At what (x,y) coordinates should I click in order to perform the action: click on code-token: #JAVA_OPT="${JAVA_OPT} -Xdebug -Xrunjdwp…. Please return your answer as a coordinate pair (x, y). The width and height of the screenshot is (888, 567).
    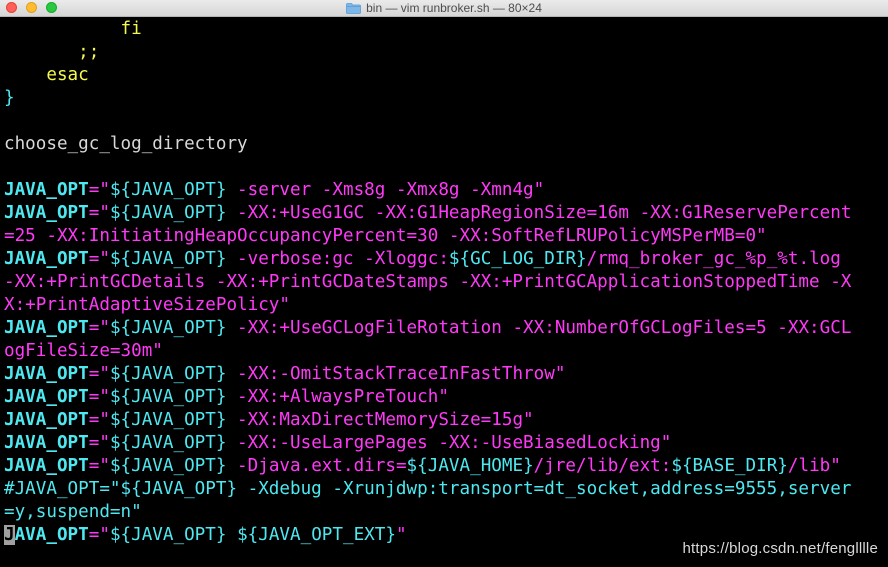
    Looking at the image, I should click on (428, 489).